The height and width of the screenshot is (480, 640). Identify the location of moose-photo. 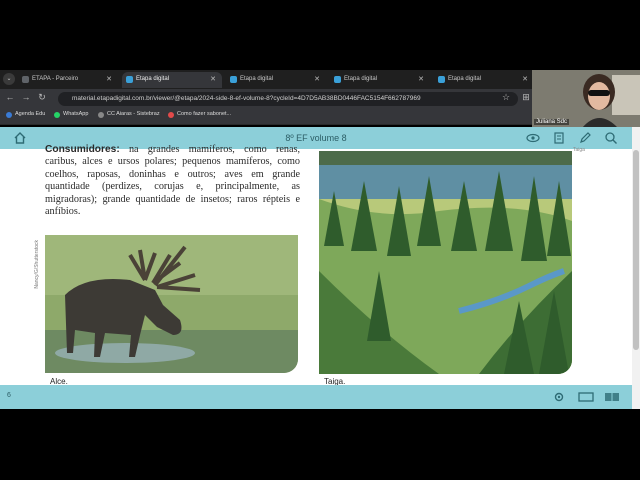
(171, 304).